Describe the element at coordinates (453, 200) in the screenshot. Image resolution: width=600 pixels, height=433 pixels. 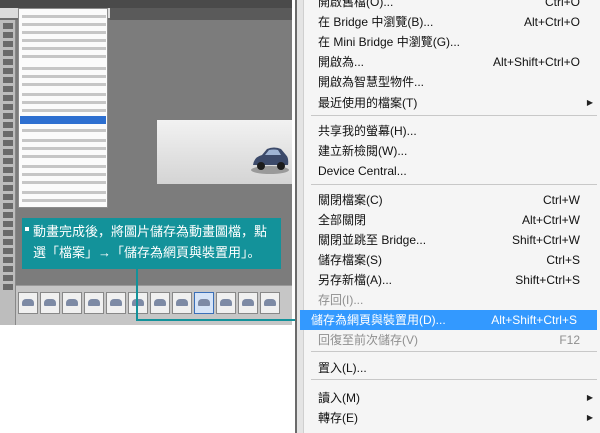
I see `menu-item-10: 關閉檔案(C) Ctrl+W` at that location.